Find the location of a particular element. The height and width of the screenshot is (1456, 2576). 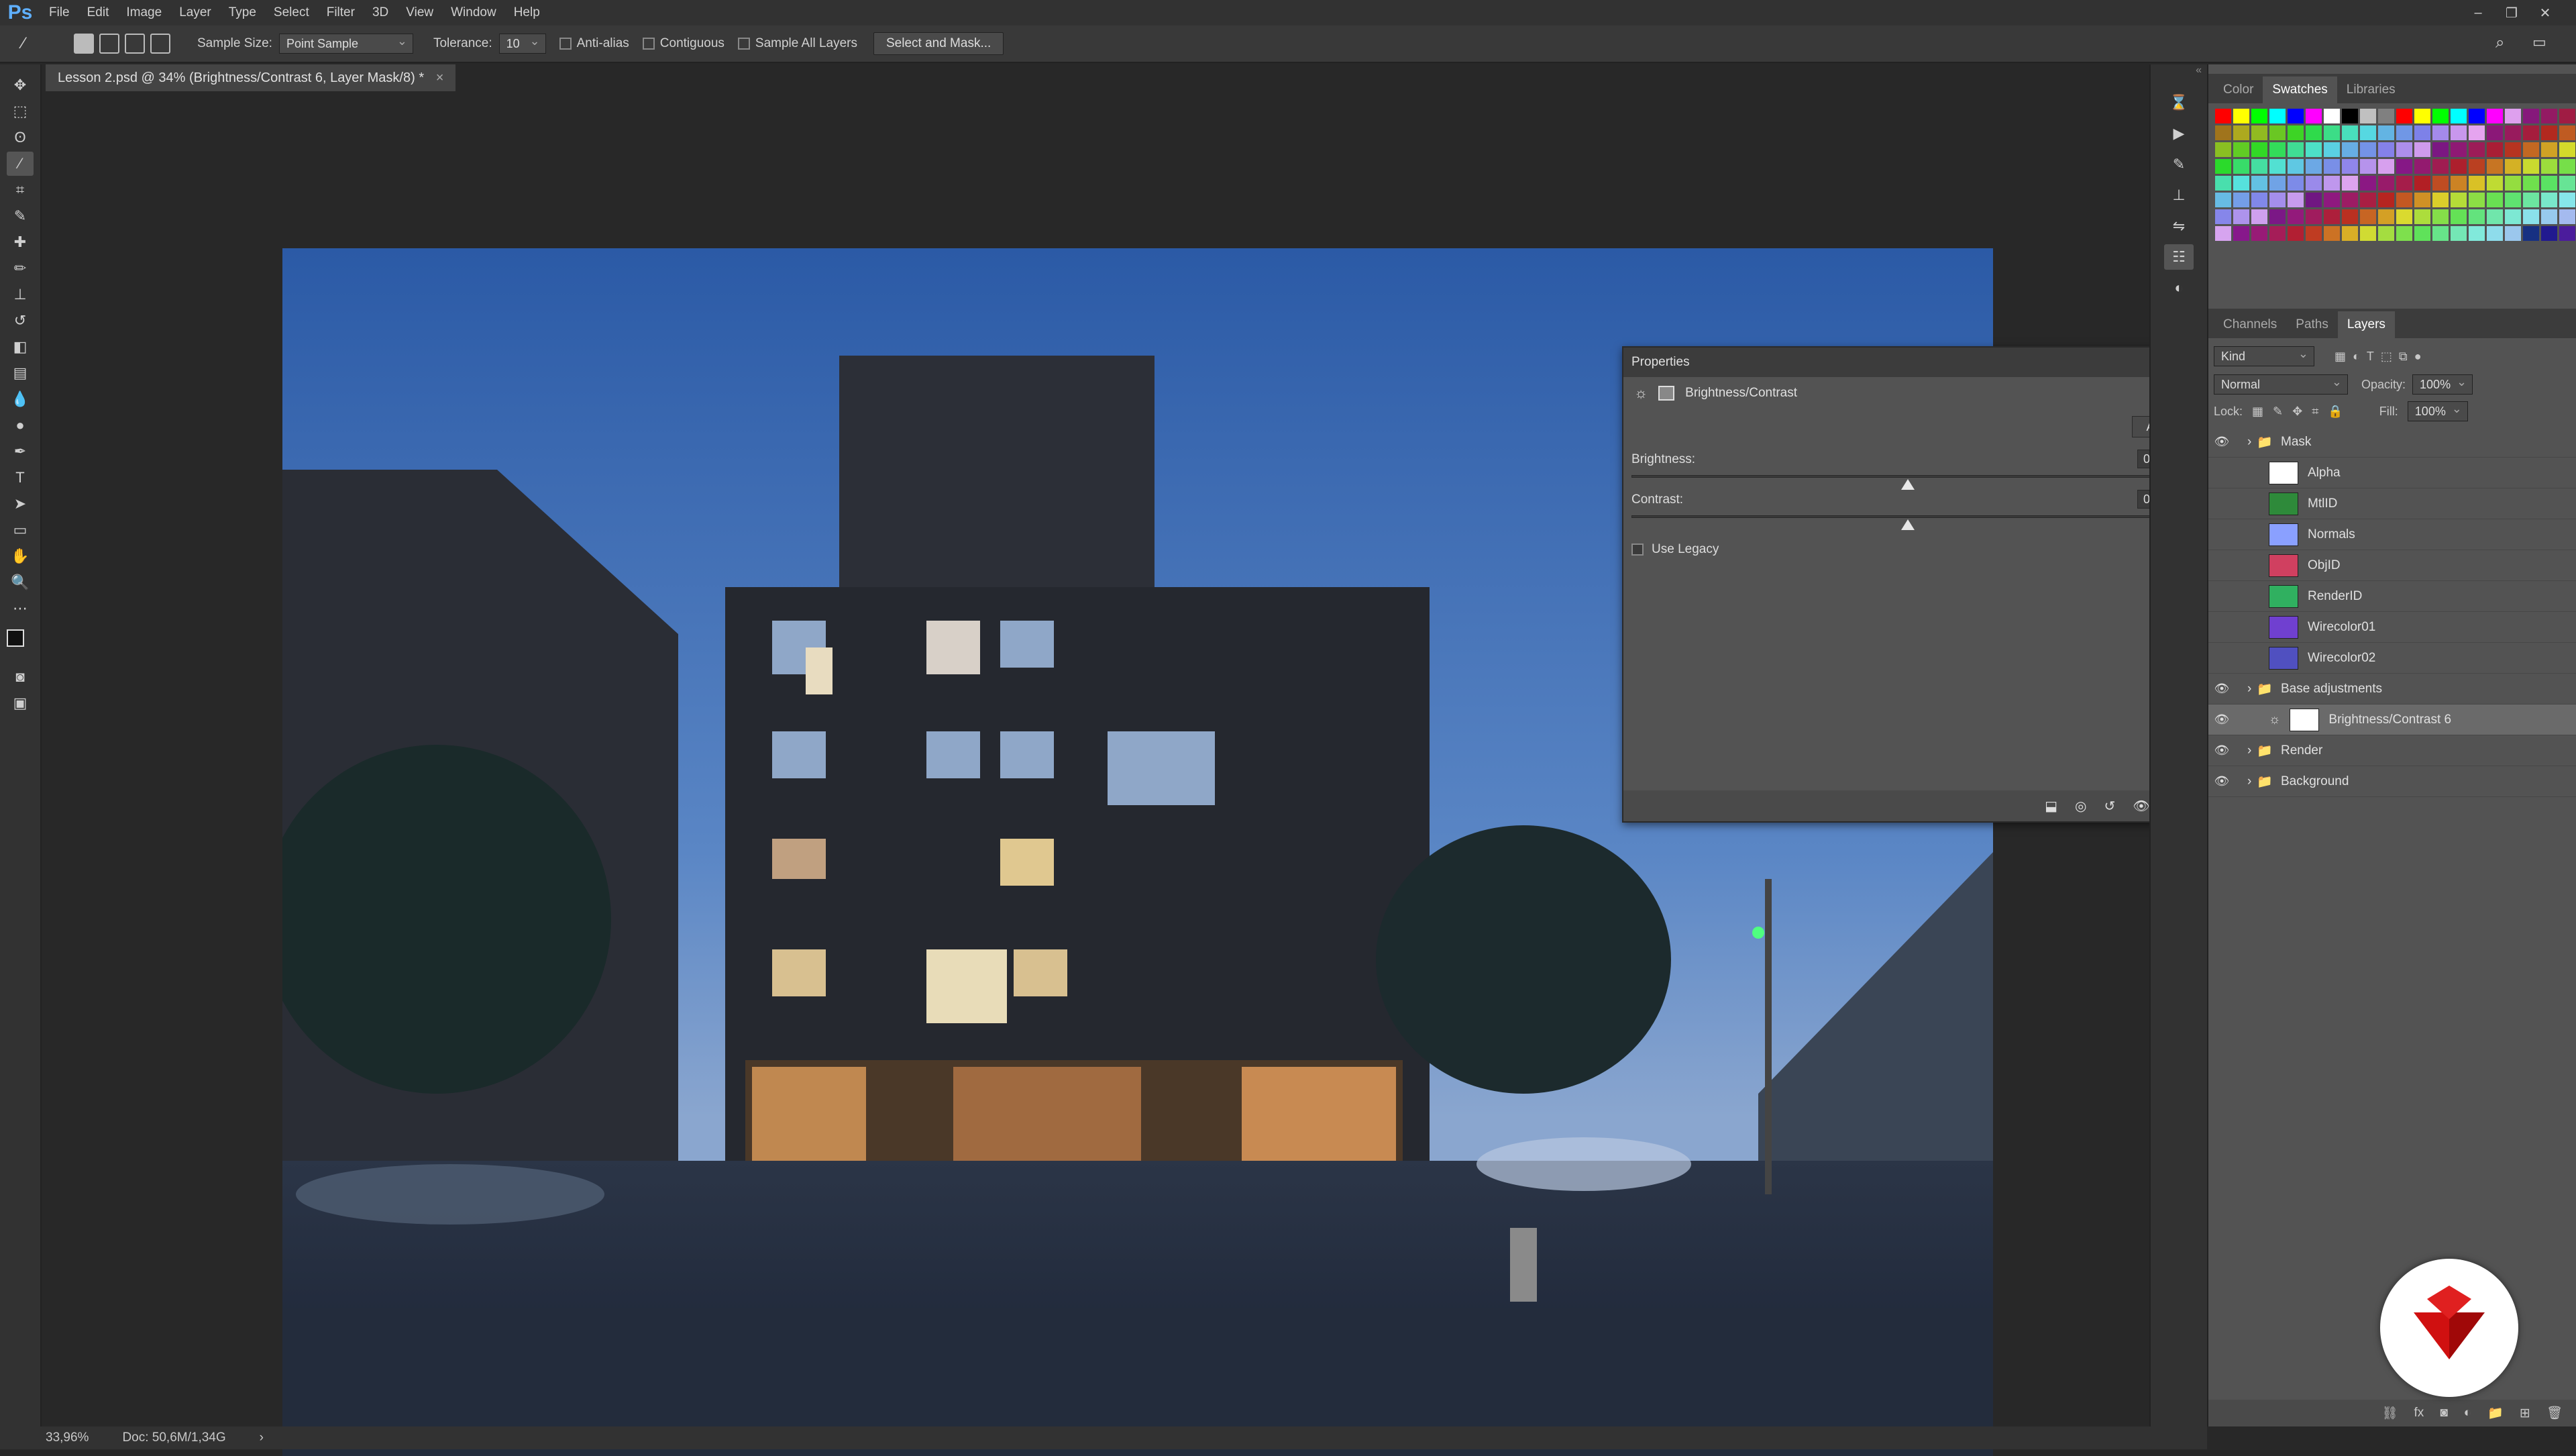

filter-toggle-icon: ● is located at coordinates (2418, 357).